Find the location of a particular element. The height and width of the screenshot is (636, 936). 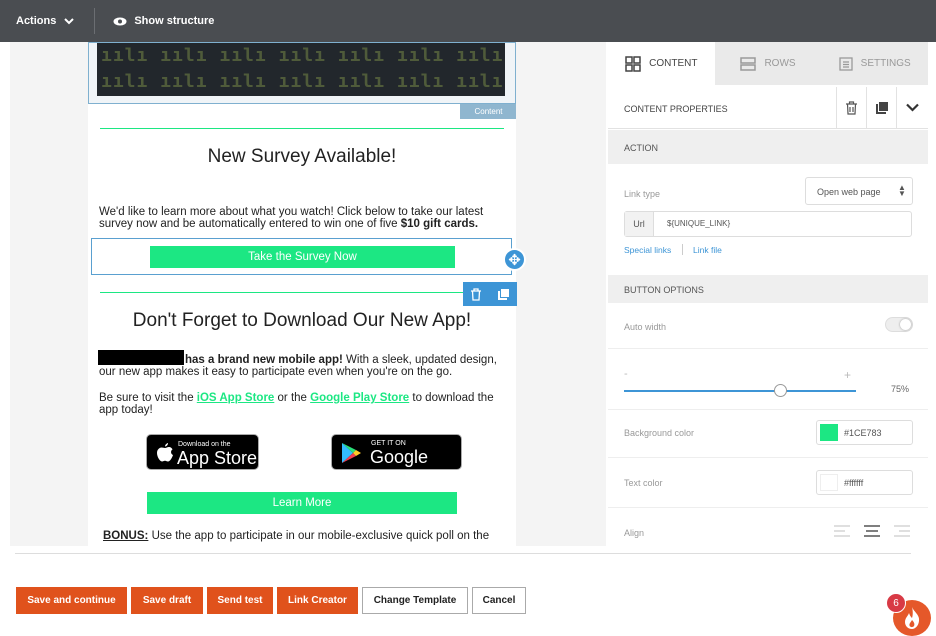

grid-icon is located at coordinates (633, 63).